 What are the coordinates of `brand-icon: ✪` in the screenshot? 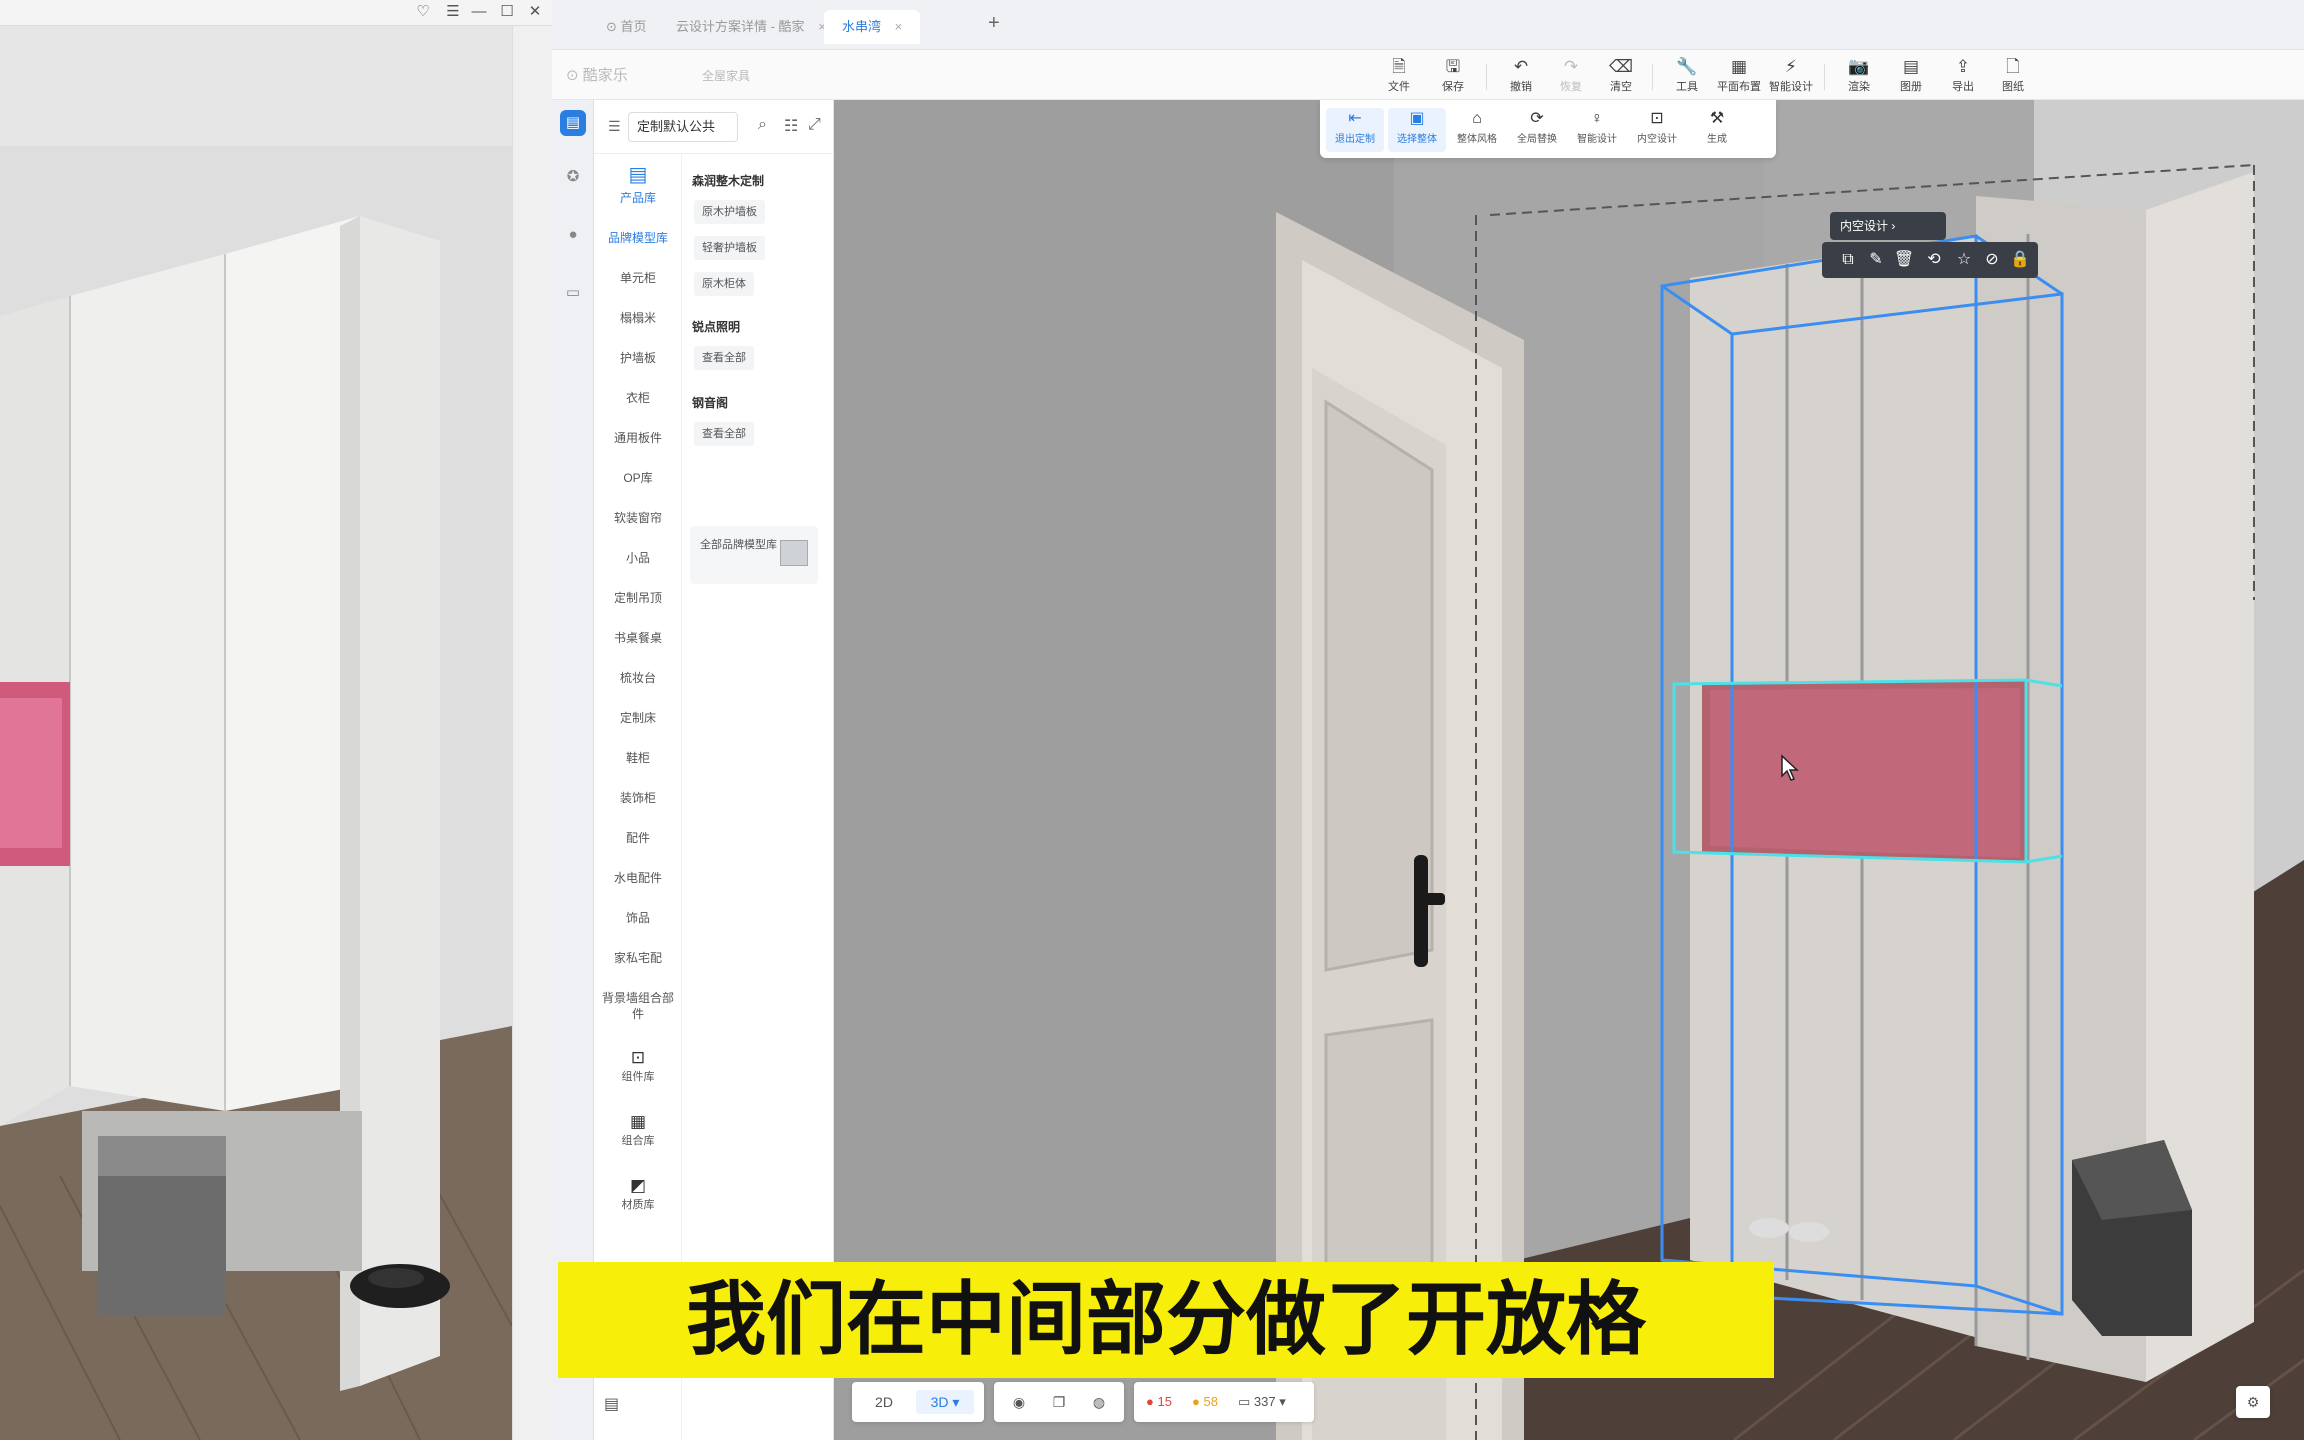 It's located at (573, 177).